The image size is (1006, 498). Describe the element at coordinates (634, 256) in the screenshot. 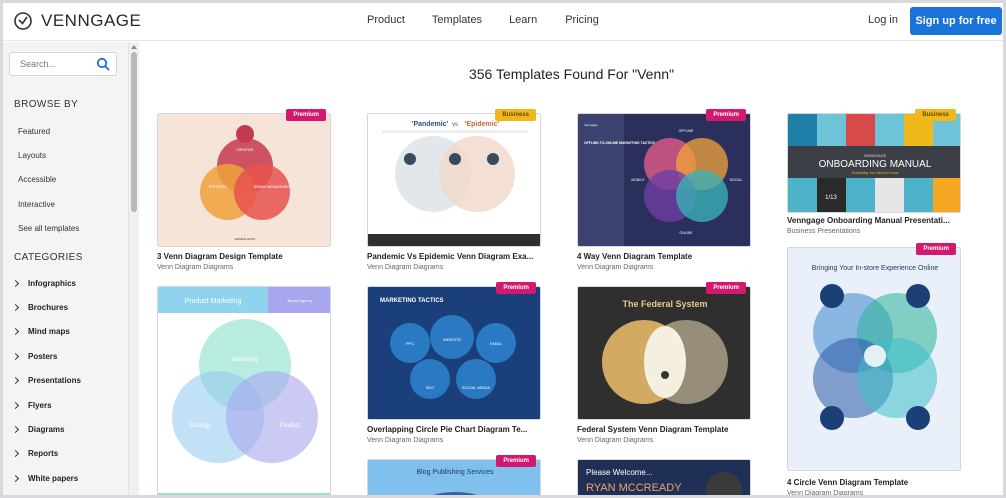

I see `template-title: 4 Way Venn Diagram Template` at that location.